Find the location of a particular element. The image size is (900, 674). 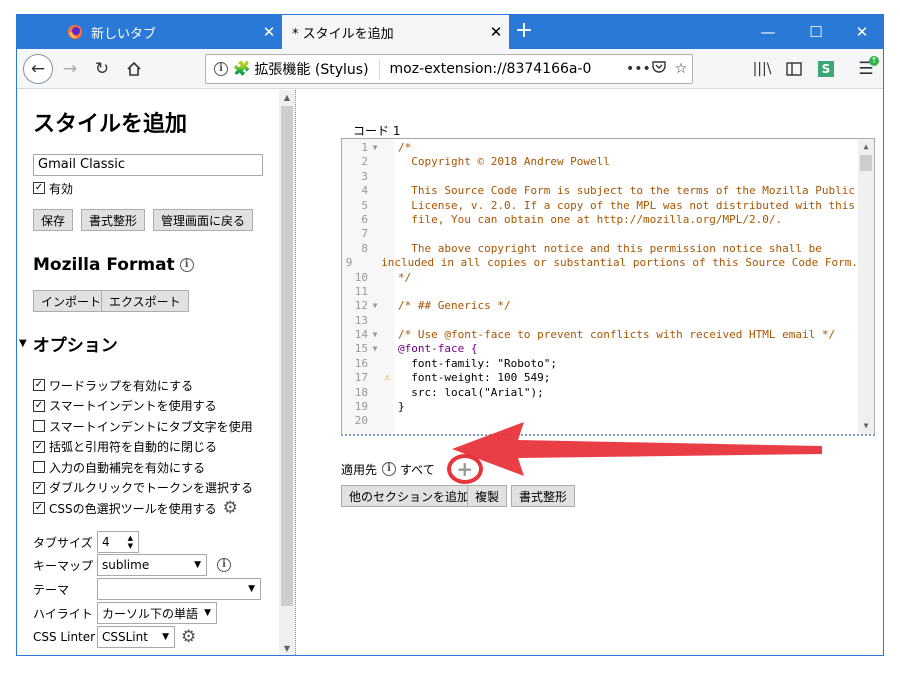

enabled-checkbox-row: ✓ 有効 is located at coordinates (53, 188).